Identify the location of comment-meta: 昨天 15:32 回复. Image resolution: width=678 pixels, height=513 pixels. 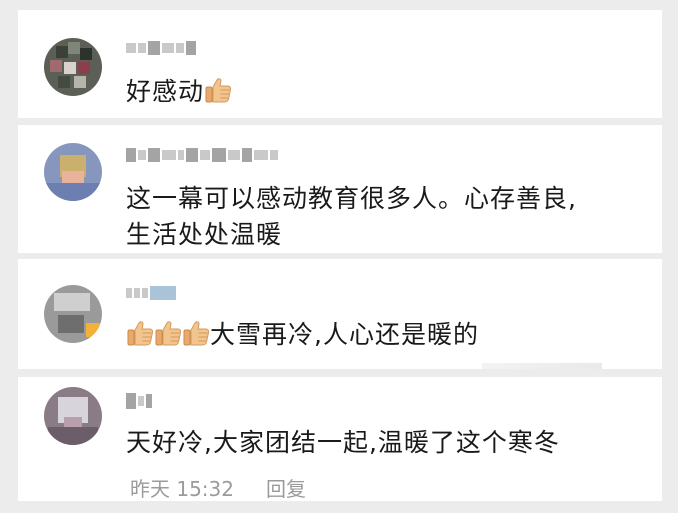
(218, 487).